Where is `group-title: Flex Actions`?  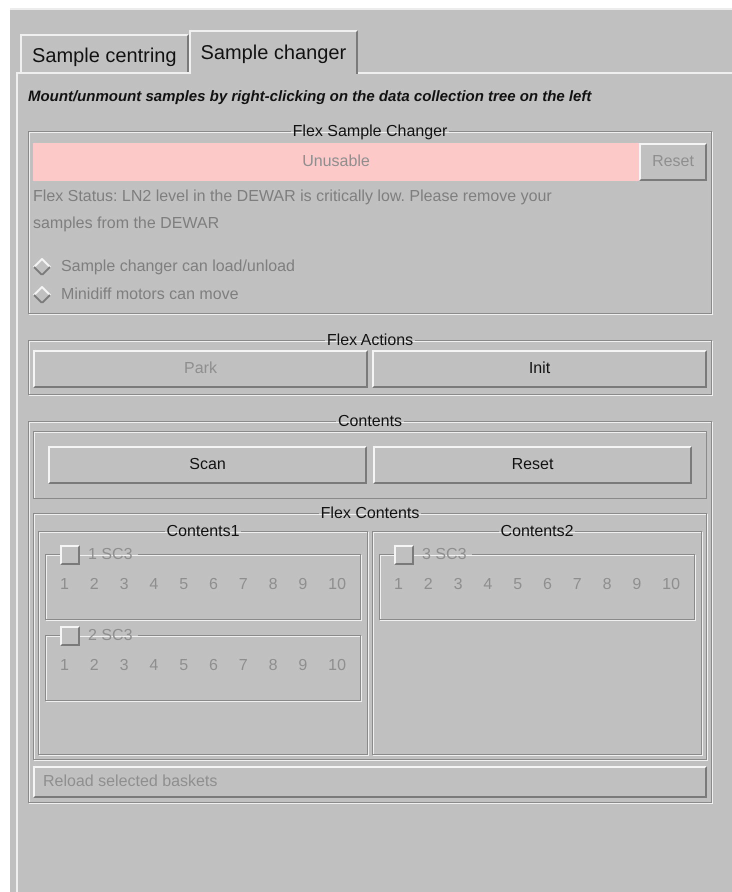 group-title: Flex Actions is located at coordinates (370, 341).